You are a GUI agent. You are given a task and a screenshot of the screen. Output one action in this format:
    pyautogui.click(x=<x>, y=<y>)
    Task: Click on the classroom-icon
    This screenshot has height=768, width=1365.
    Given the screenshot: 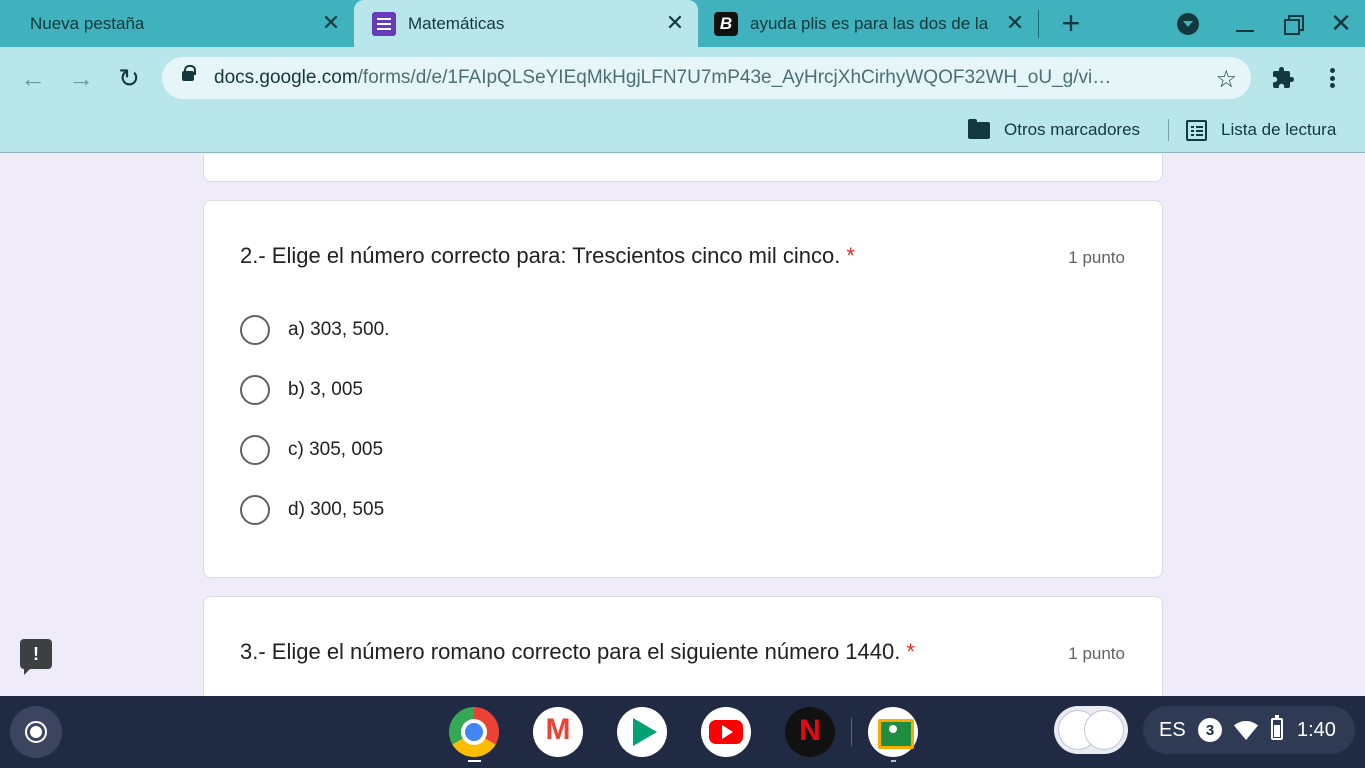 What is the action you would take?
    pyautogui.click(x=893, y=732)
    